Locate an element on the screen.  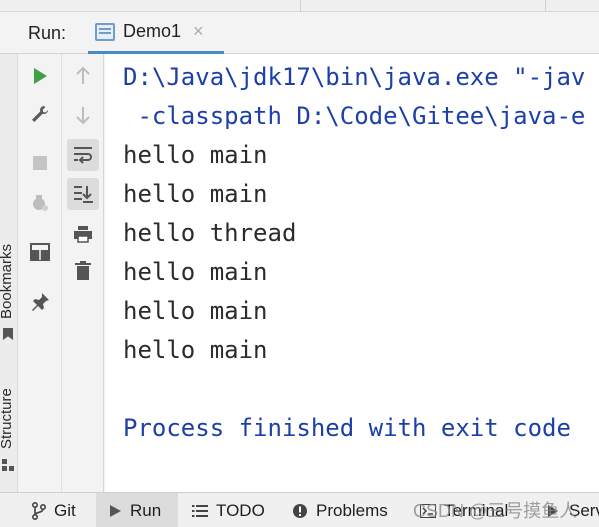
rerun-button is located at coordinates (40, 76).